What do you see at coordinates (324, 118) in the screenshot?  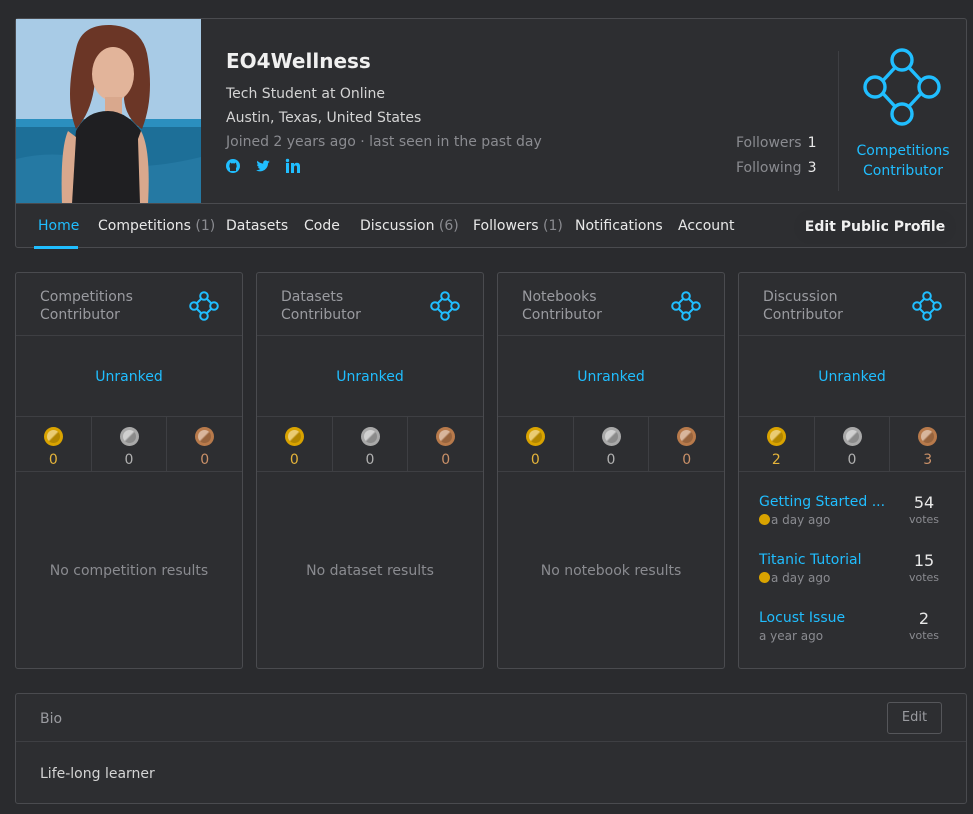 I see `profile-location: Austin, Texas, United States` at bounding box center [324, 118].